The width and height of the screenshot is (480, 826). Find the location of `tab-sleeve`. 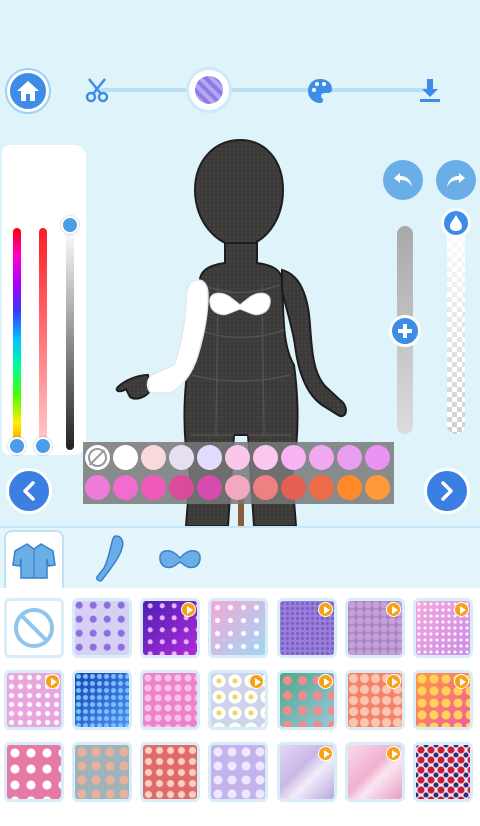

tab-sleeve is located at coordinates (110, 559).